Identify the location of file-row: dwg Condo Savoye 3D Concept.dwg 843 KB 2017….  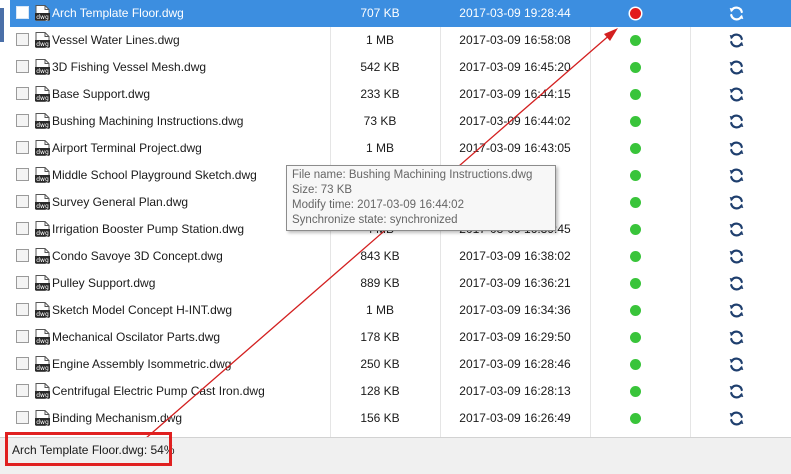
(400, 256).